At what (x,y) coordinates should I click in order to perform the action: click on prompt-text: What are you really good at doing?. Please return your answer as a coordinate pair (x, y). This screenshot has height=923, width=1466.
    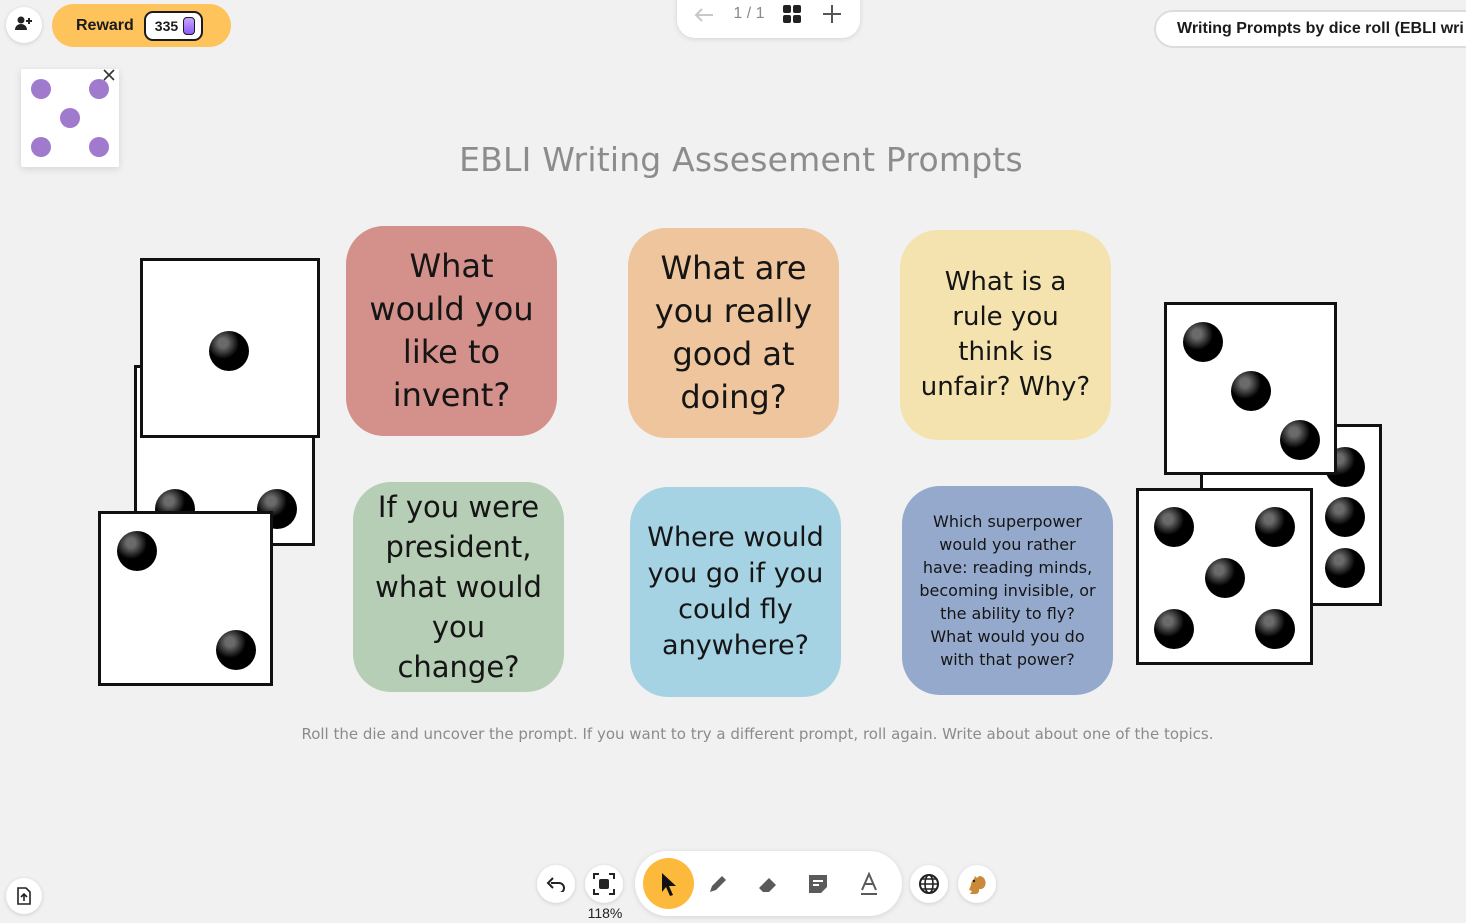
    Looking at the image, I should click on (733, 332).